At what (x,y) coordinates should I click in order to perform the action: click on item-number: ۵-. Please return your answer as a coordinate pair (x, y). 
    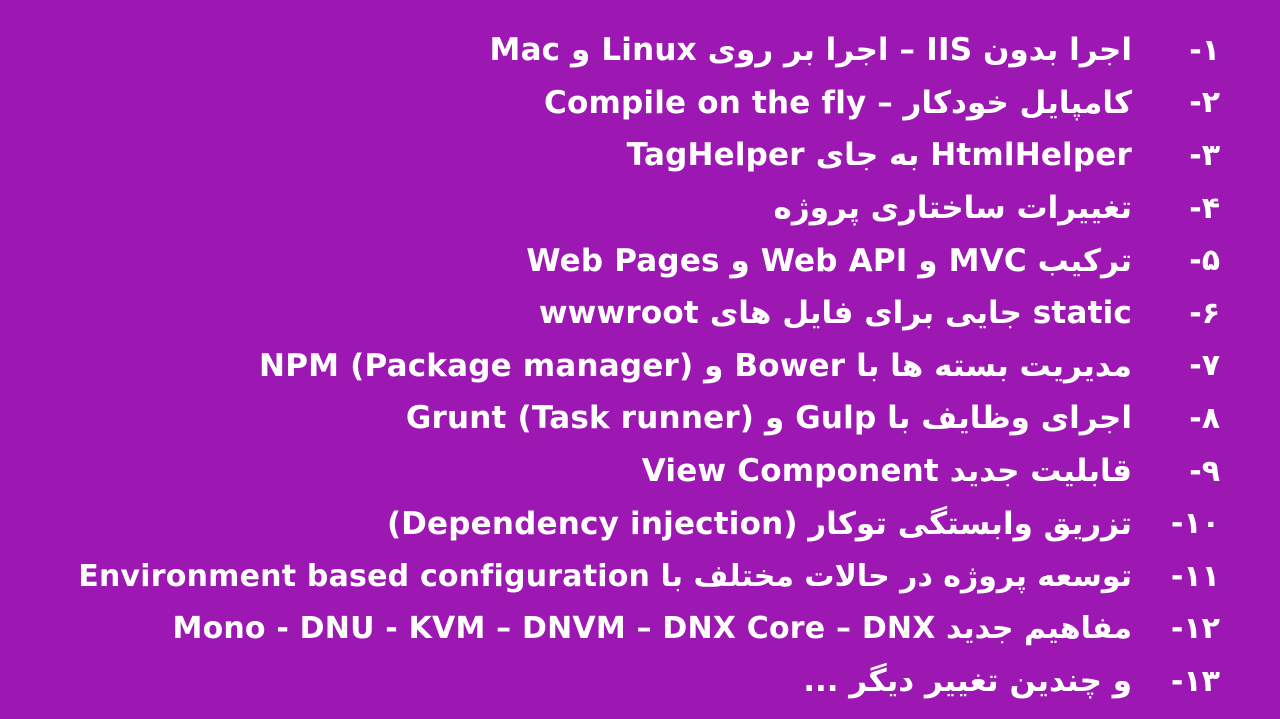
    Looking at the image, I should click on (1204, 261).